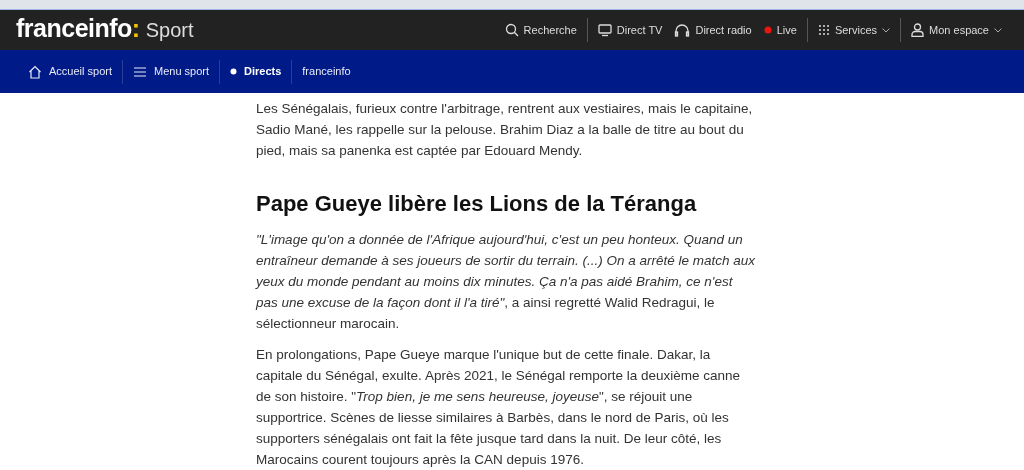 This screenshot has width=1024, height=470. Describe the element at coordinates (140, 71) in the screenshot. I see `menu-icon` at that location.